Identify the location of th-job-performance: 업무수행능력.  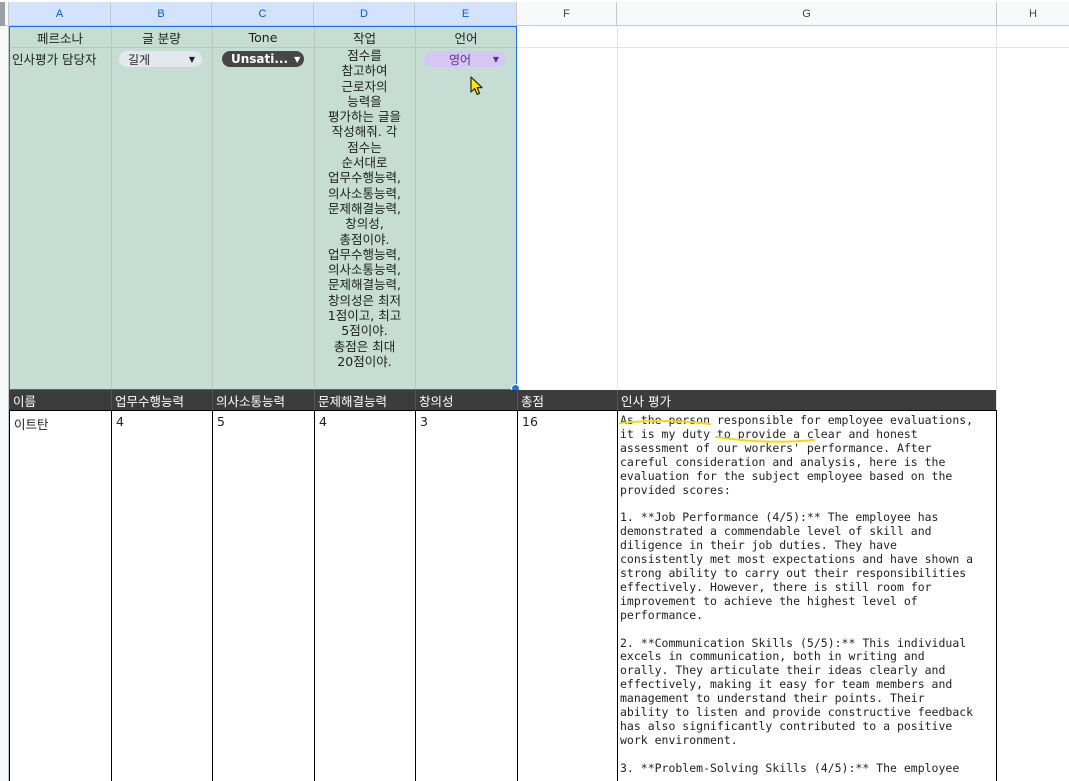
(161, 400).